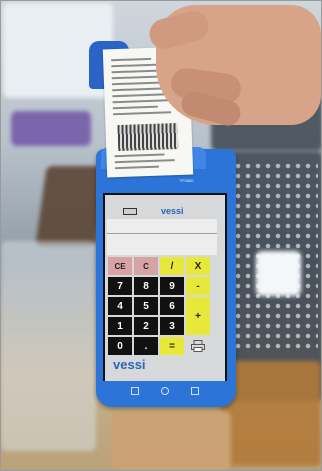 The width and height of the screenshot is (322, 471). What do you see at coordinates (146, 286) in the screenshot?
I see `key-8: 8` at bounding box center [146, 286].